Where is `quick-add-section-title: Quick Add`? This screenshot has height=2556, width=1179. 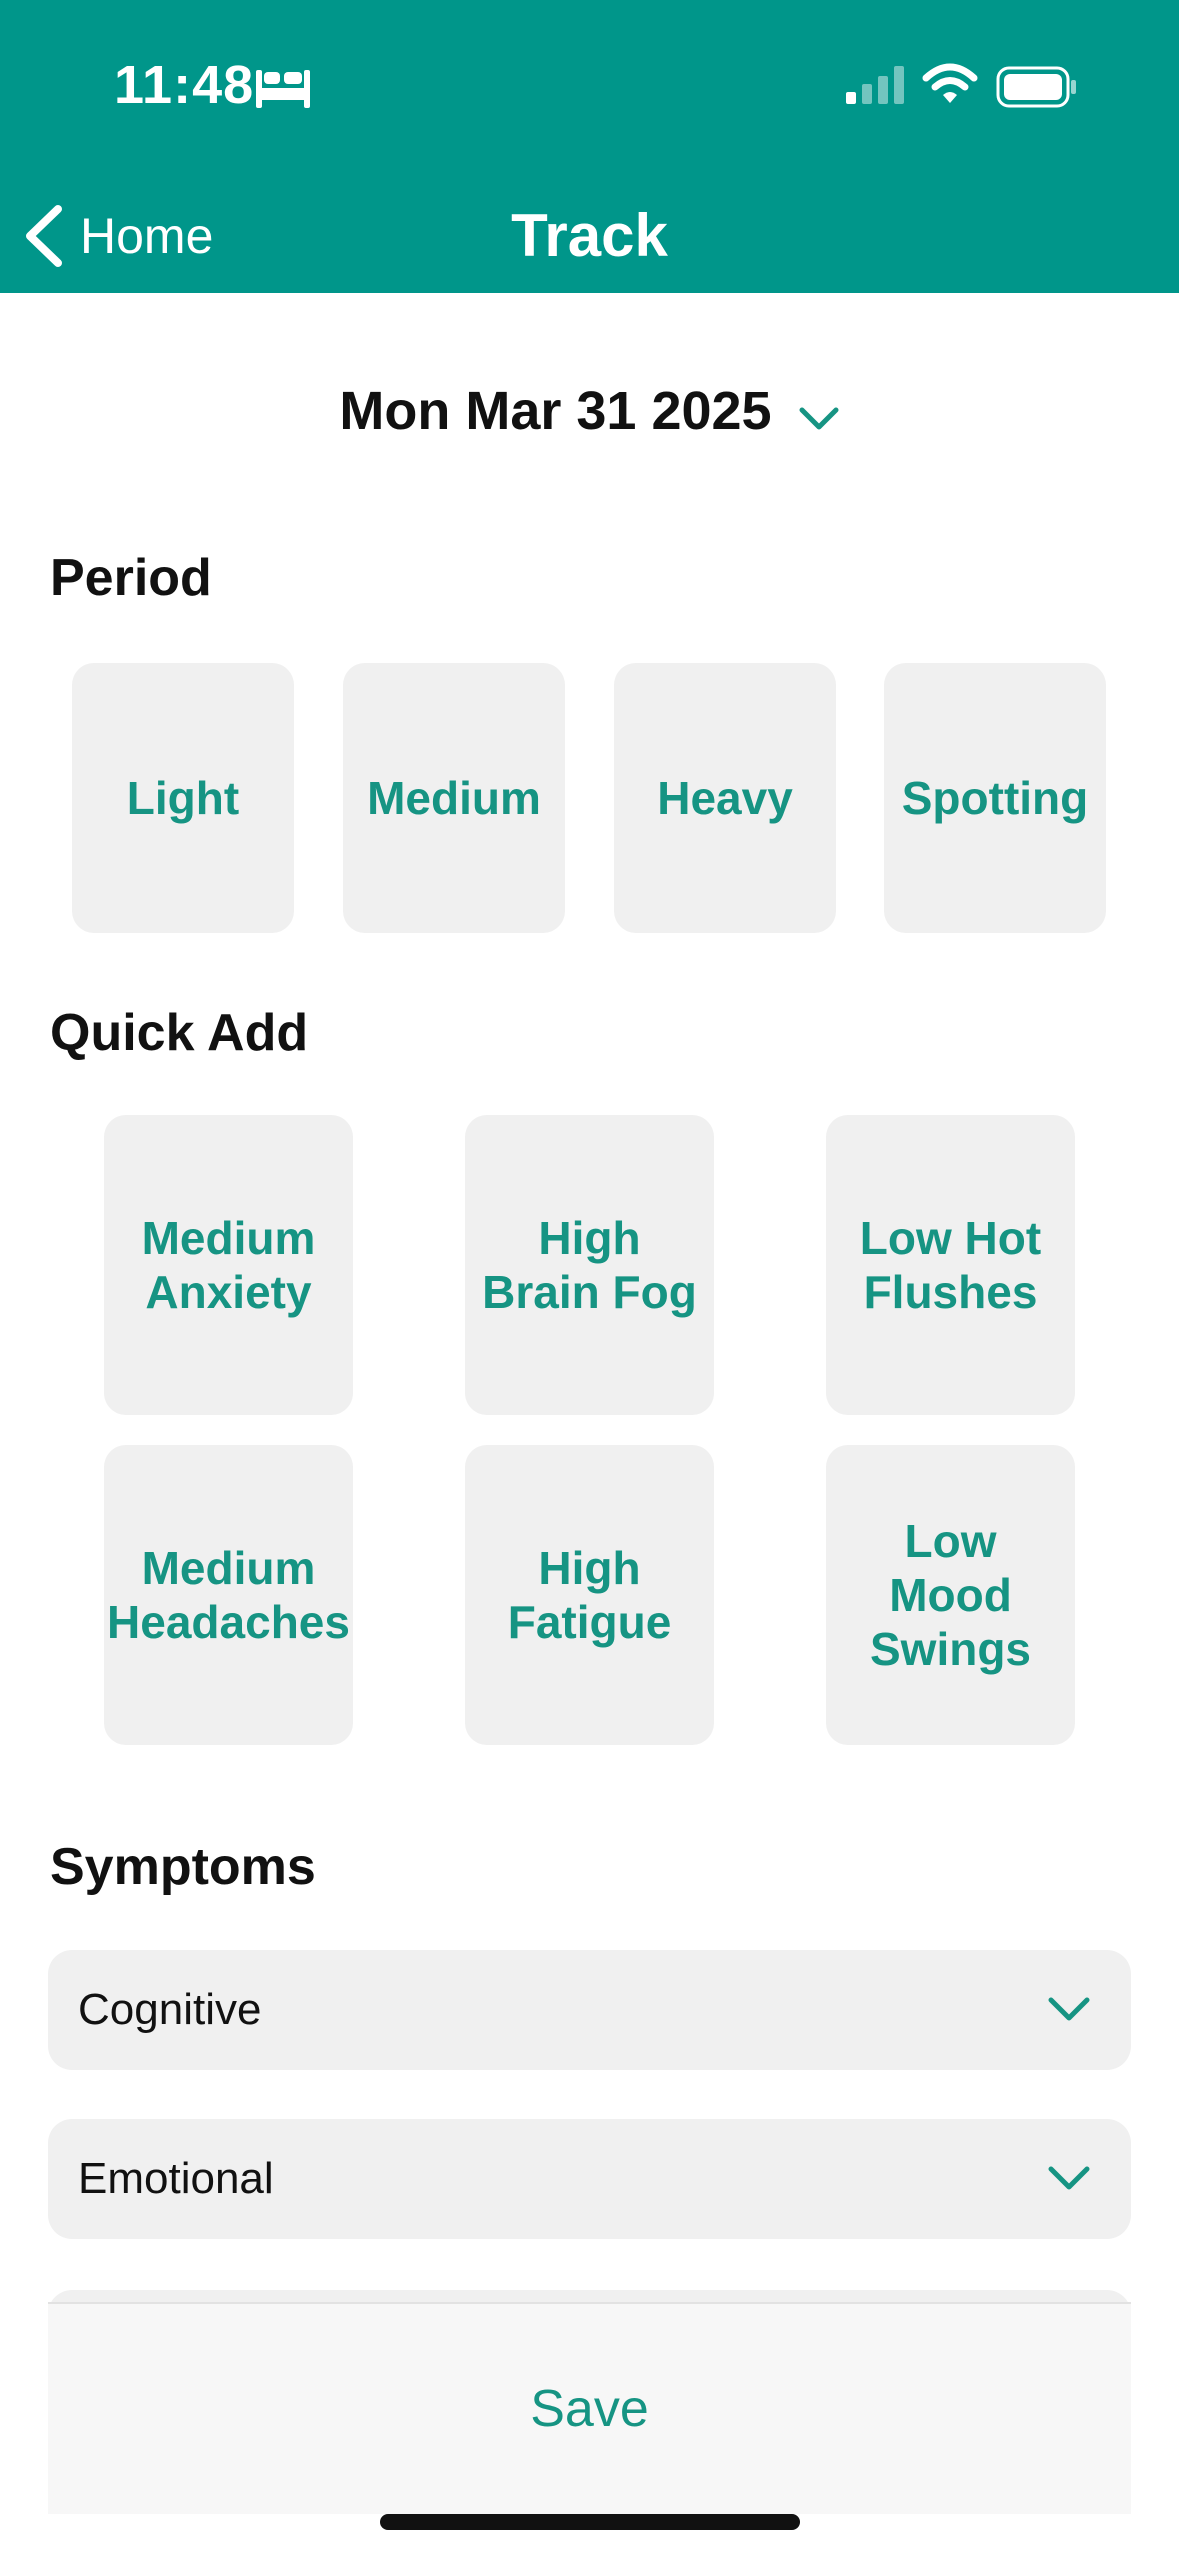 quick-add-section-title: Quick Add is located at coordinates (179, 1033).